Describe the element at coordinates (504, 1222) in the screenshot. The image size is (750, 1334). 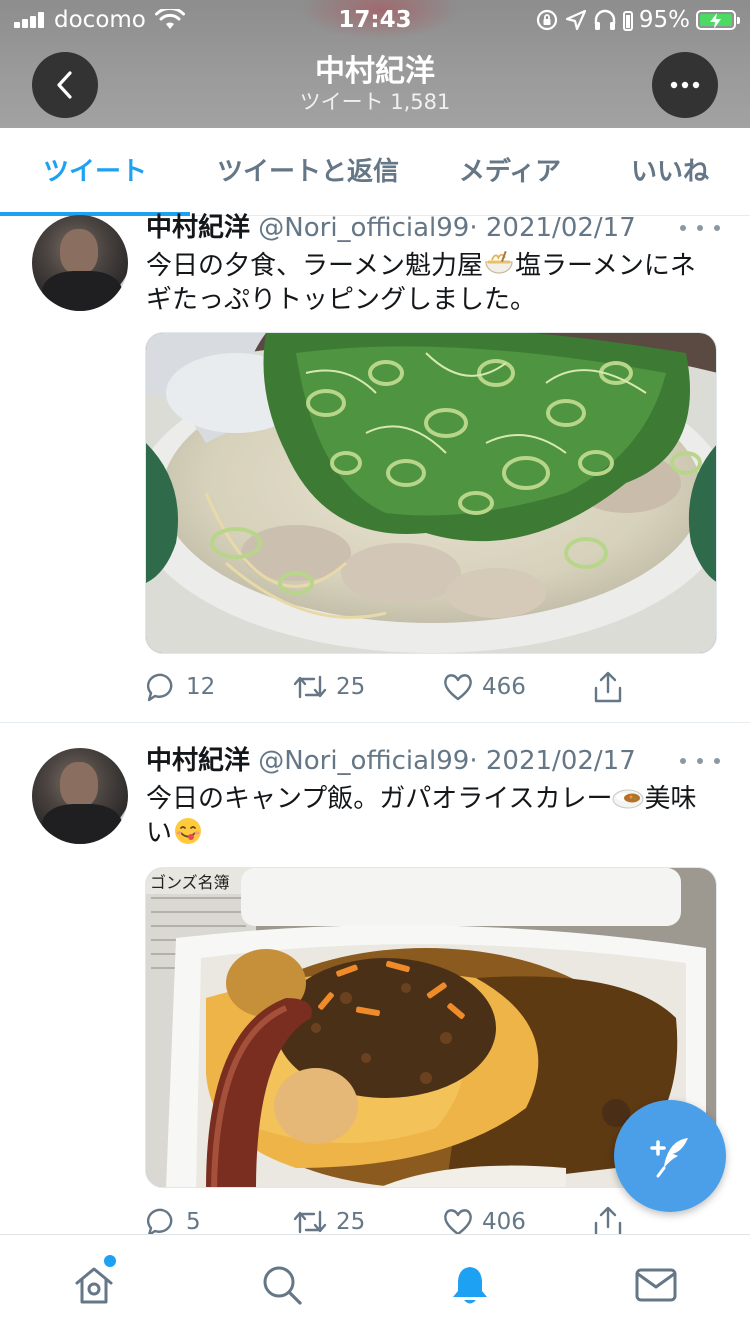
I see `like-count: 406` at that location.